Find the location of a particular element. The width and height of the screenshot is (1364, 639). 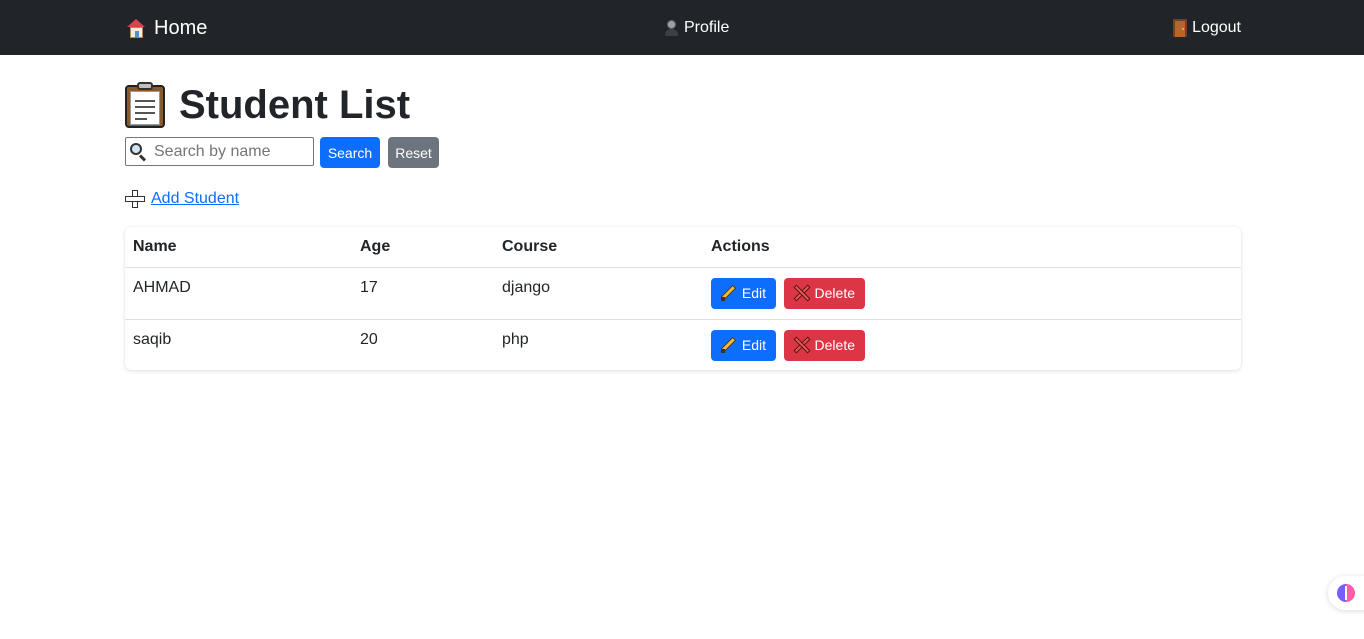

logout-link: Logout is located at coordinates (1207, 28).